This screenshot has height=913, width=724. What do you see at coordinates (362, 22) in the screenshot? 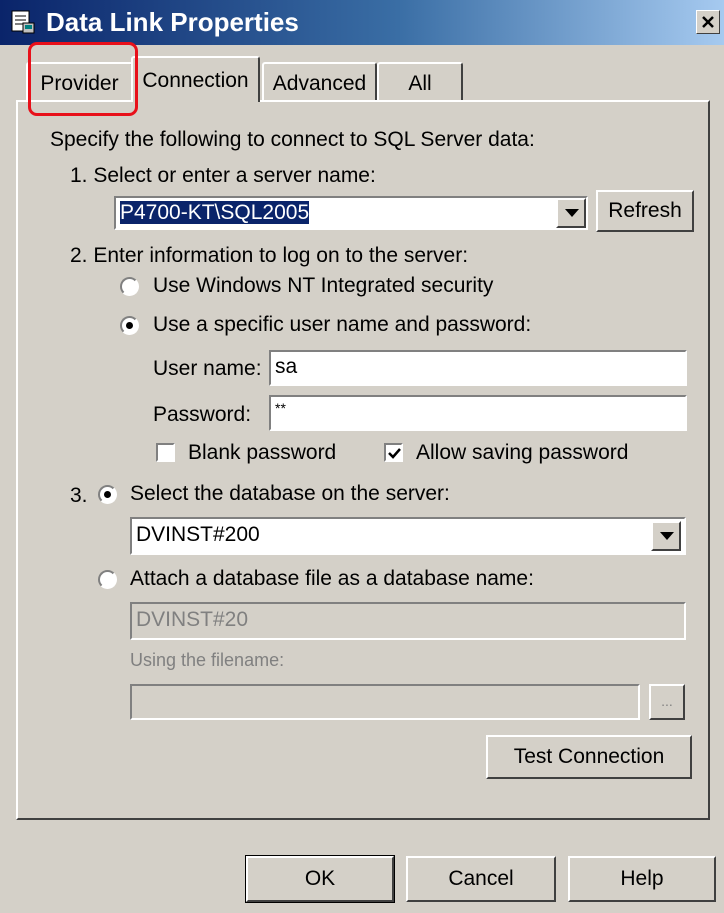
I see `title-bar: Data Link Properties` at bounding box center [362, 22].